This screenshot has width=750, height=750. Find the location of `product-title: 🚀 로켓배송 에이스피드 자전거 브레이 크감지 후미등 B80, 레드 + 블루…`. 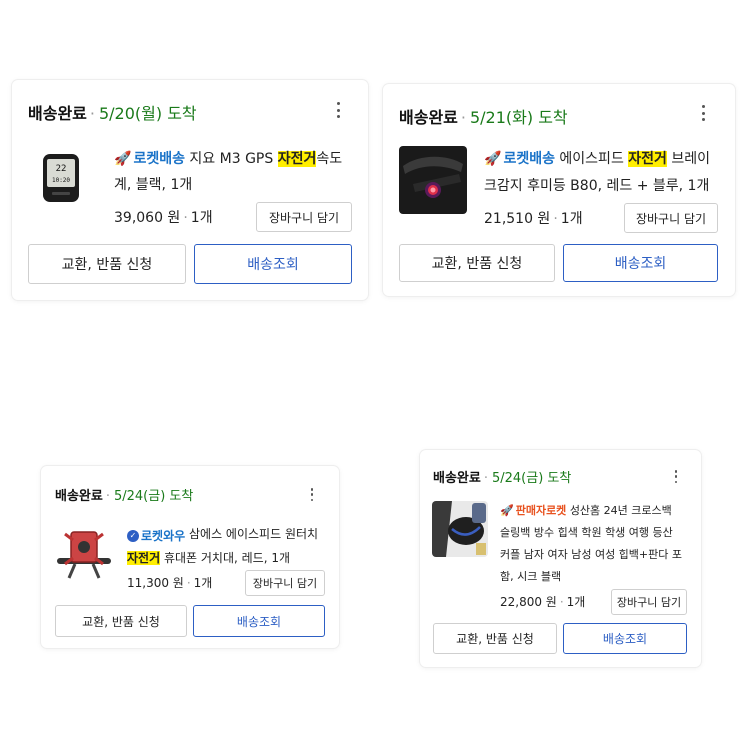

product-title: 🚀 로켓배송 에이스피드 자전거 브레이 크감지 후미등 B80, 레드 + 블루… is located at coordinates (607, 173).